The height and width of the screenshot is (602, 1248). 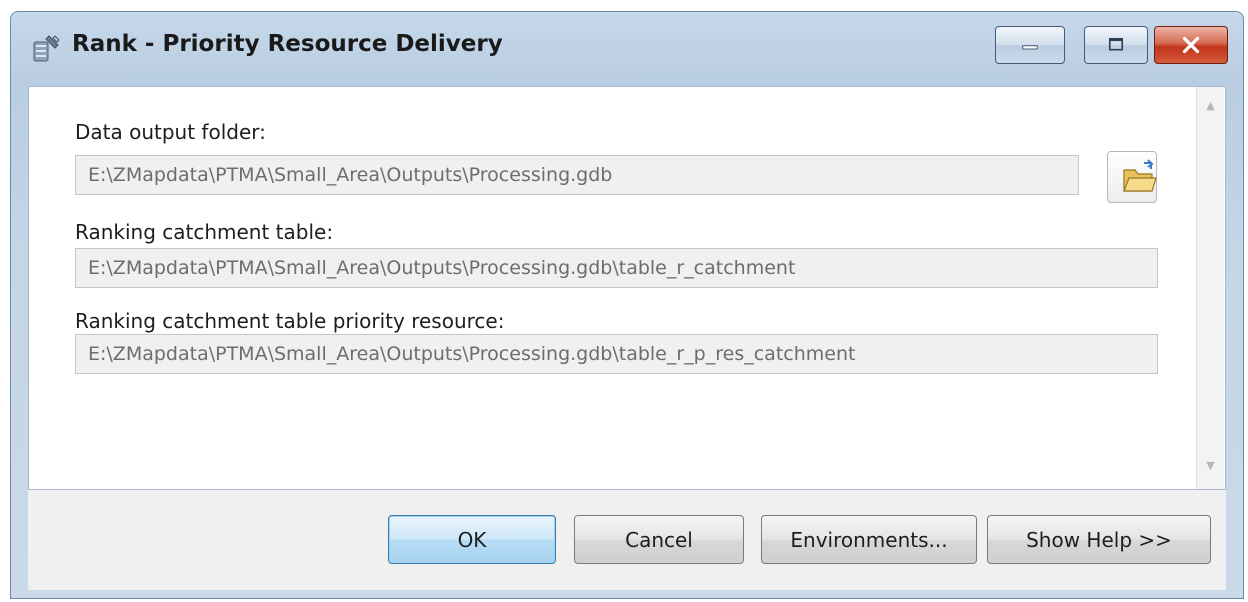 I want to click on maximize-icon, so click(x=1116, y=44).